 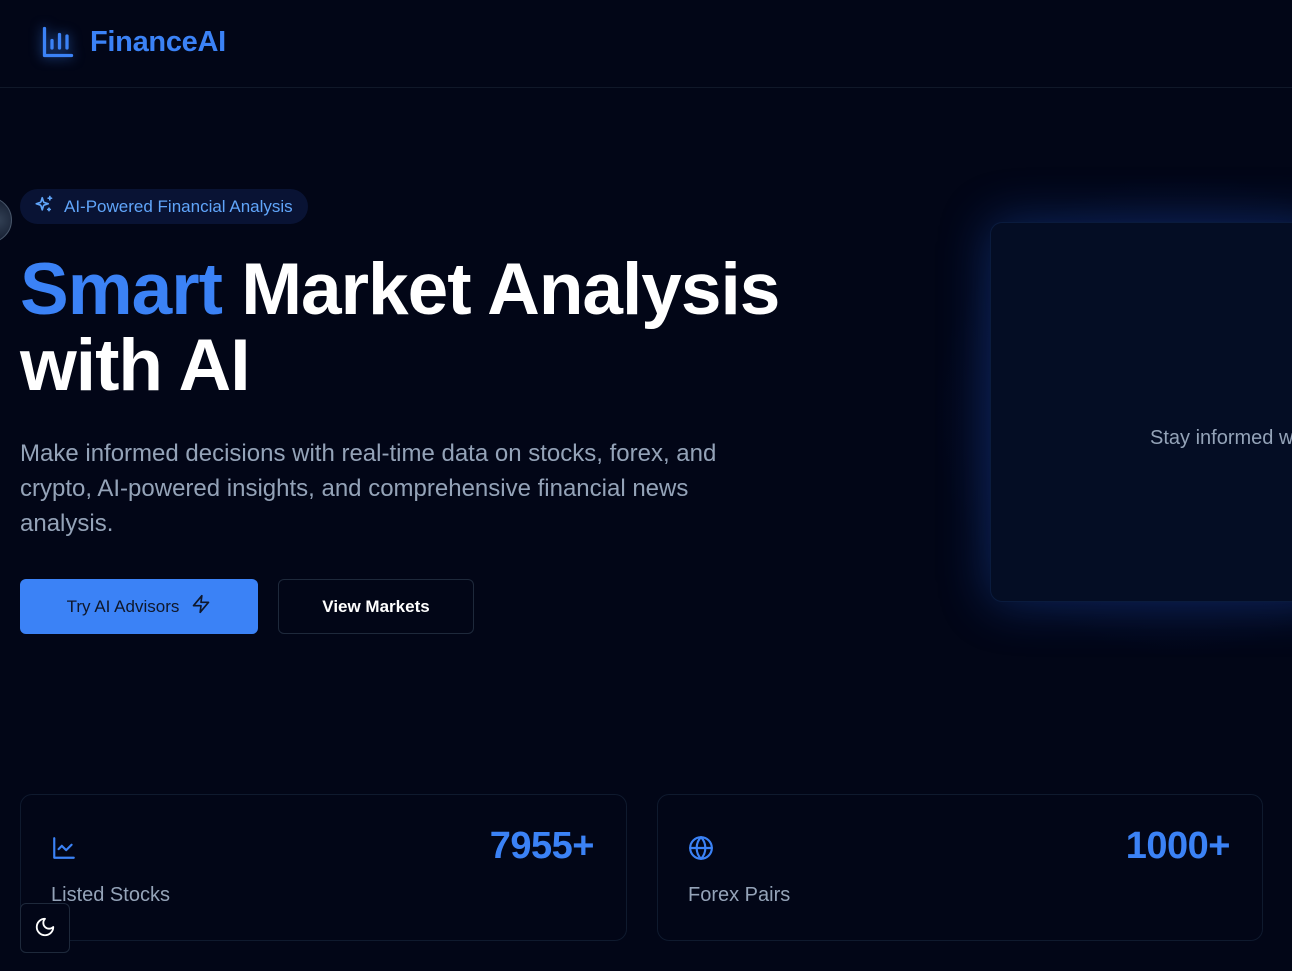 What do you see at coordinates (646, 44) in the screenshot?
I see `top-header: FinanceAI` at bounding box center [646, 44].